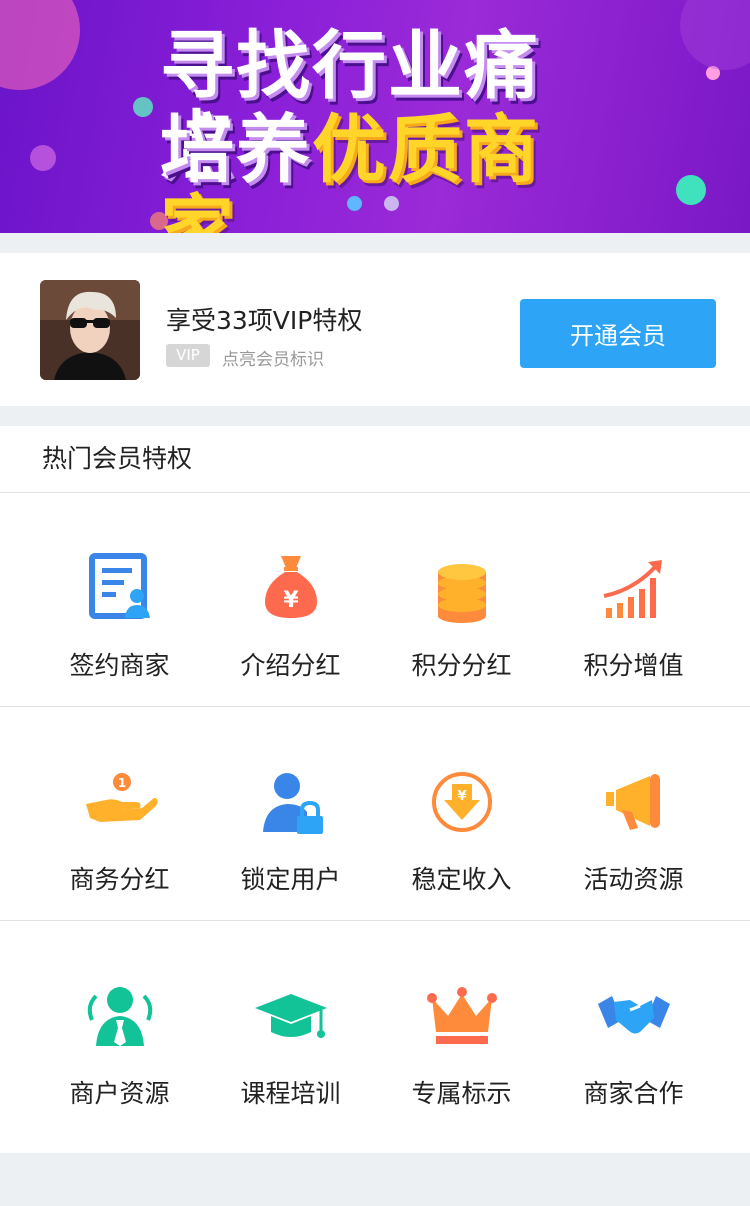 The image size is (750, 1206). I want to click on privilege-item-lock-user: 锁定用户, so click(290, 813).